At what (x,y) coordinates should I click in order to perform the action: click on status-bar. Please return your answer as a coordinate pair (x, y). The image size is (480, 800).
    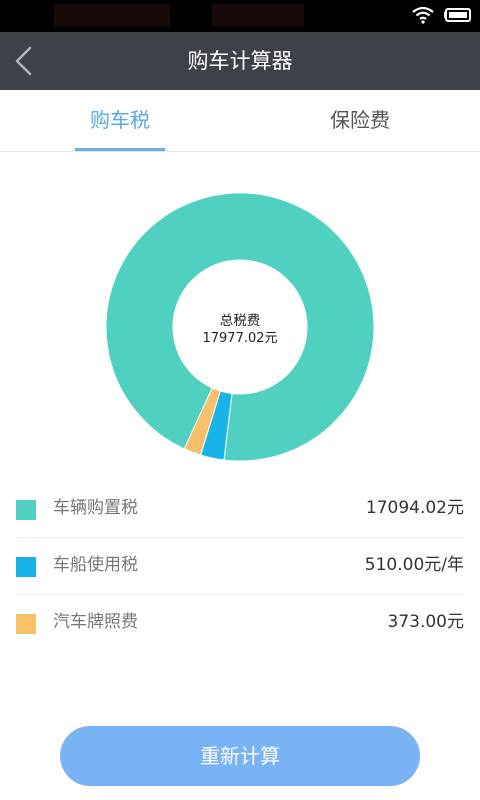
    Looking at the image, I should click on (240, 16).